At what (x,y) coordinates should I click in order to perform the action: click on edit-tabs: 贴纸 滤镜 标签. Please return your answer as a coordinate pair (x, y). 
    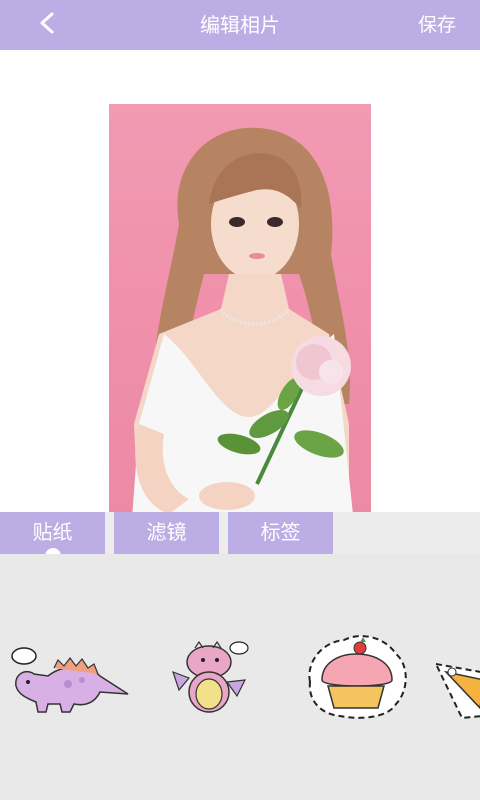
    Looking at the image, I should click on (240, 536).